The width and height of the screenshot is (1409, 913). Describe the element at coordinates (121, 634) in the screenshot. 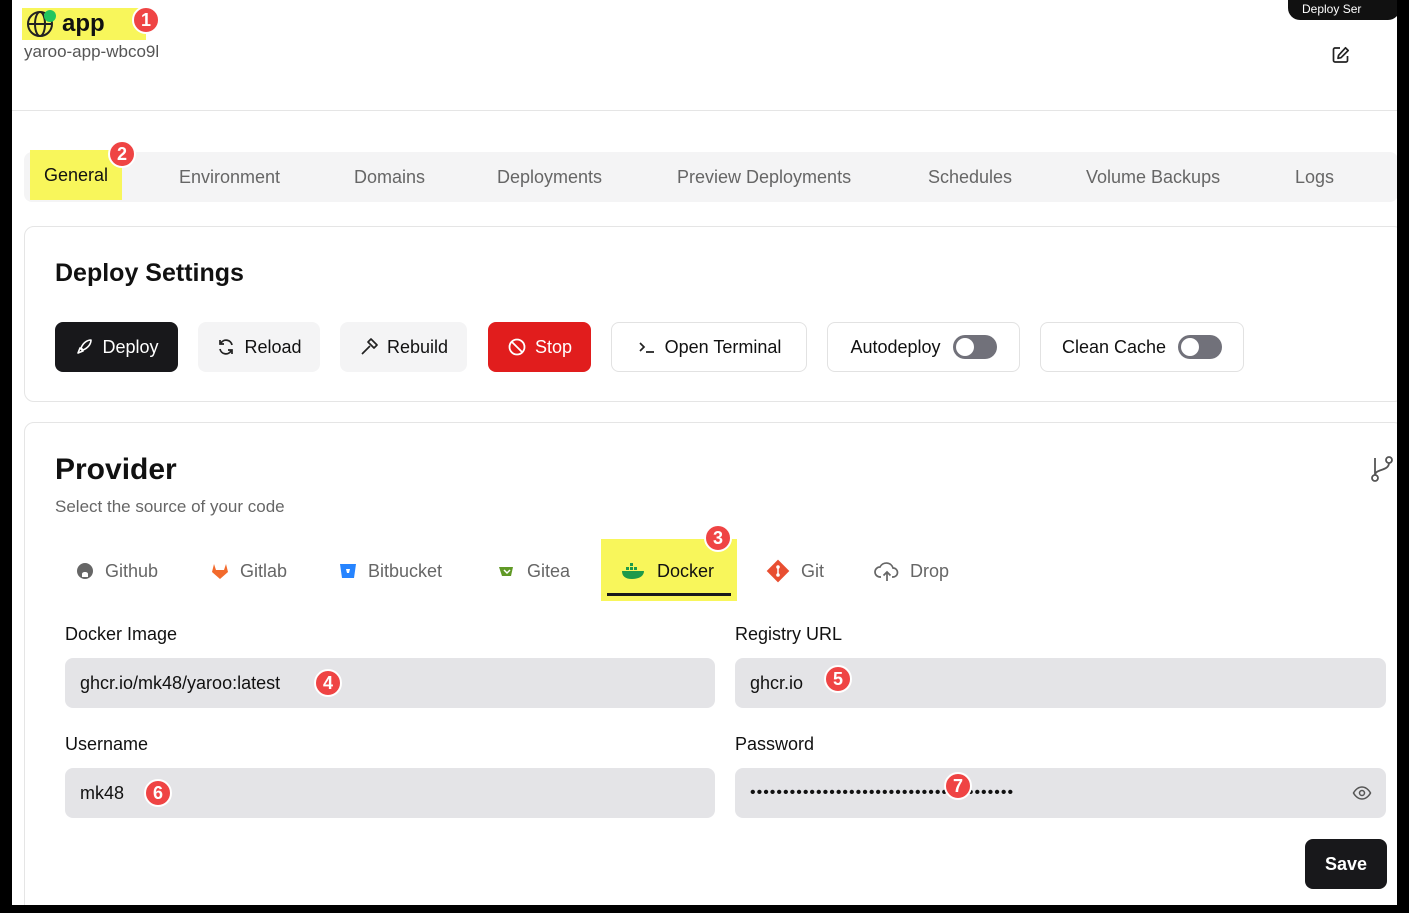

I see `docker-image-label: Docker Image` at that location.